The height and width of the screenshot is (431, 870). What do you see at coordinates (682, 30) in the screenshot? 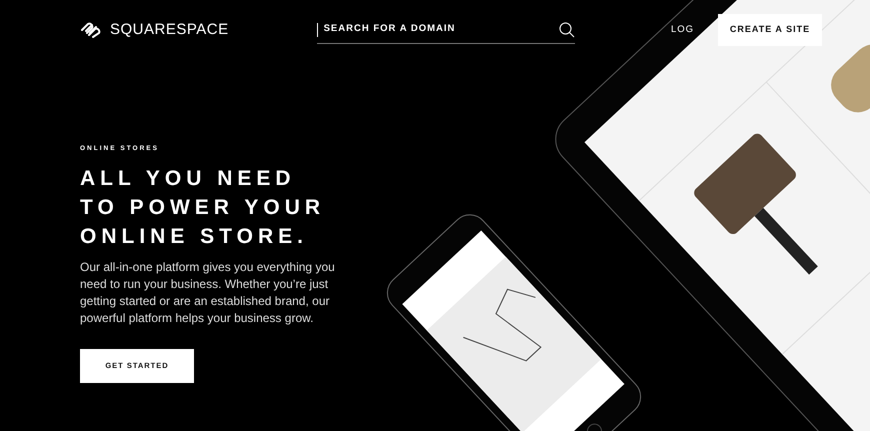
I see `nav-link: LOG` at bounding box center [682, 30].